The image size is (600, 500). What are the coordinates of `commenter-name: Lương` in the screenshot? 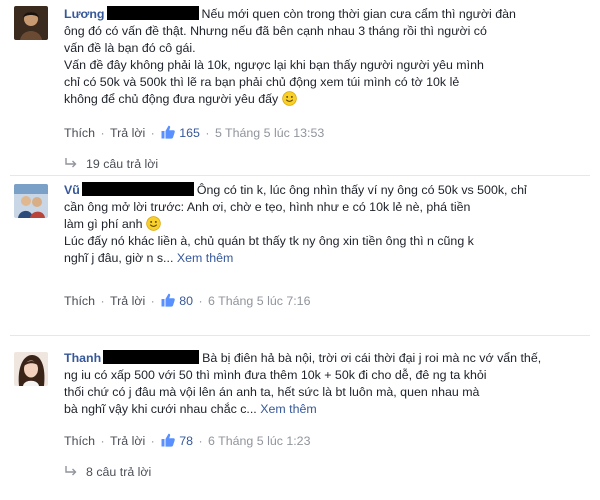 It's located at (84, 14).